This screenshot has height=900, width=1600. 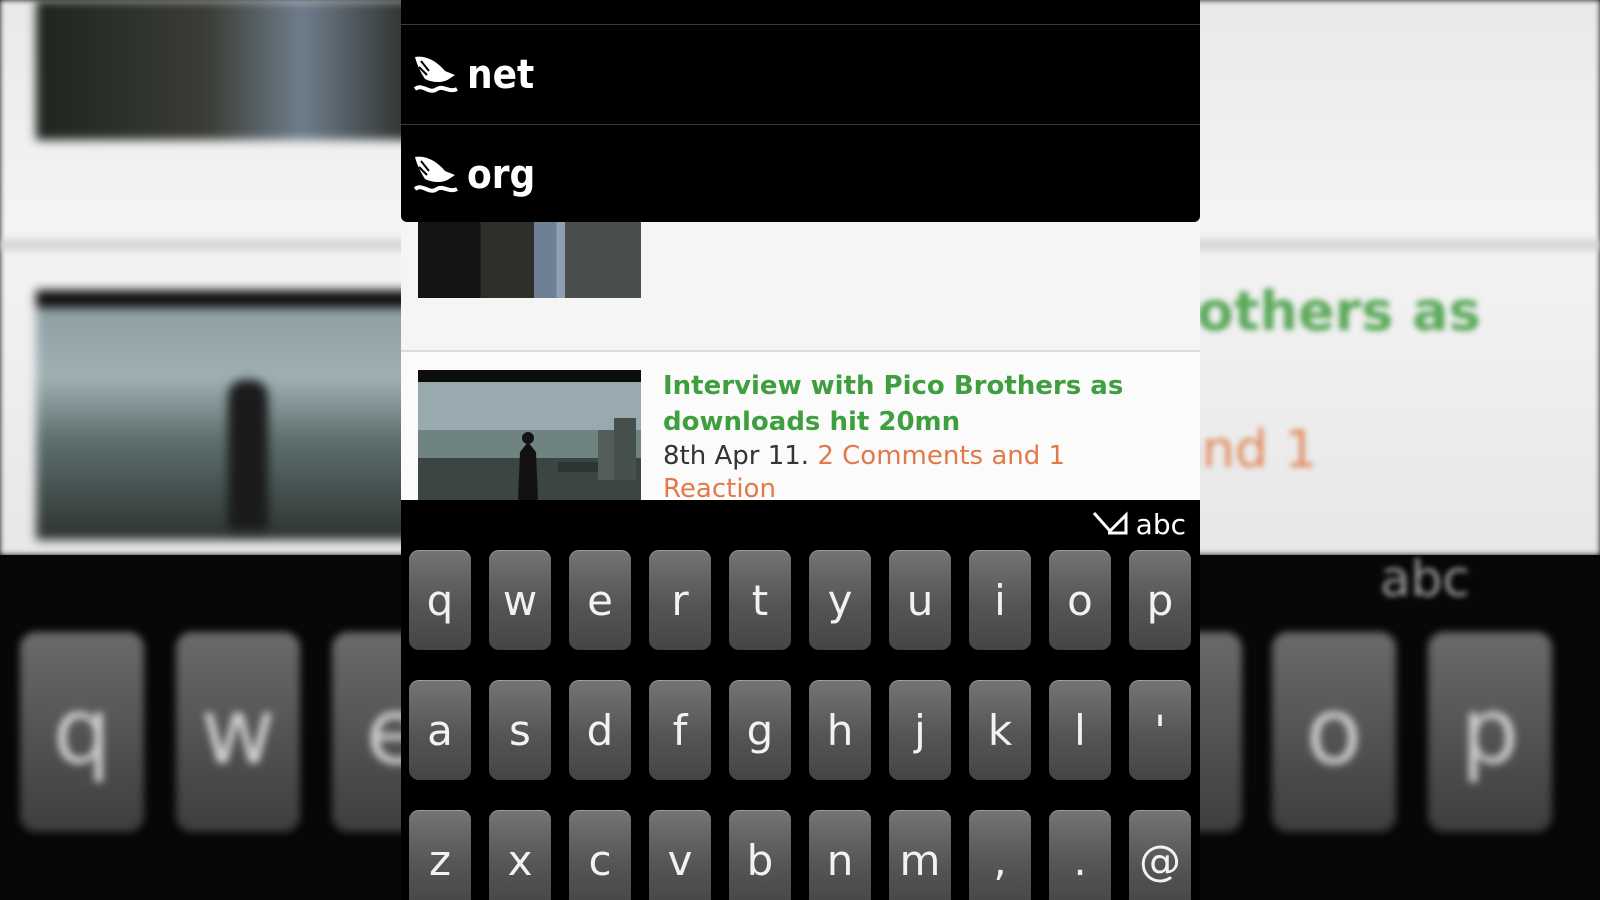 I want to click on keyboard-row-2: a s d f g h j k l ', so click(x=800, y=730).